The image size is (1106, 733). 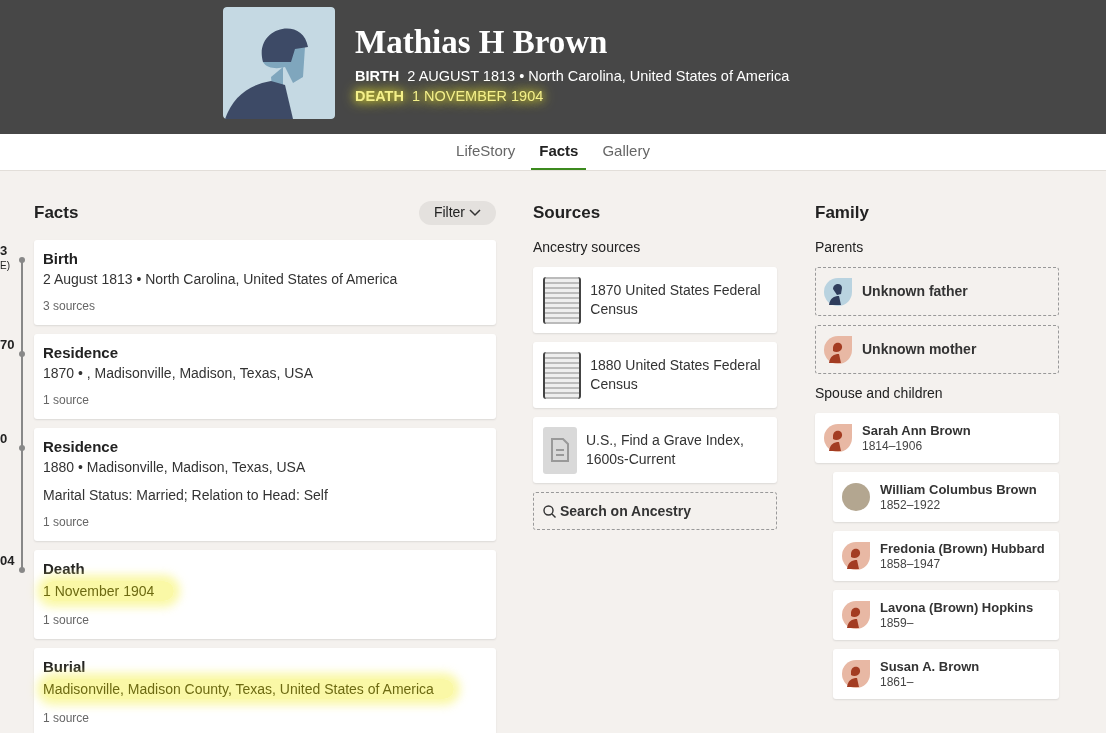 I want to click on source-title: U.S., Find a Grave Index, 1600s-Current, so click(x=665, y=450).